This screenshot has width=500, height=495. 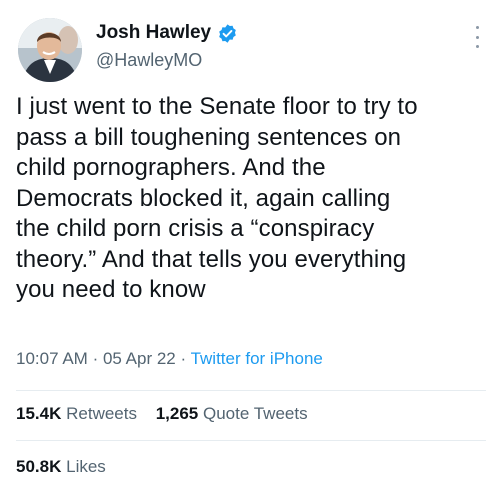 What do you see at coordinates (209, 137) in the screenshot?
I see `tweet-line: pass a bill toughening sentences on` at bounding box center [209, 137].